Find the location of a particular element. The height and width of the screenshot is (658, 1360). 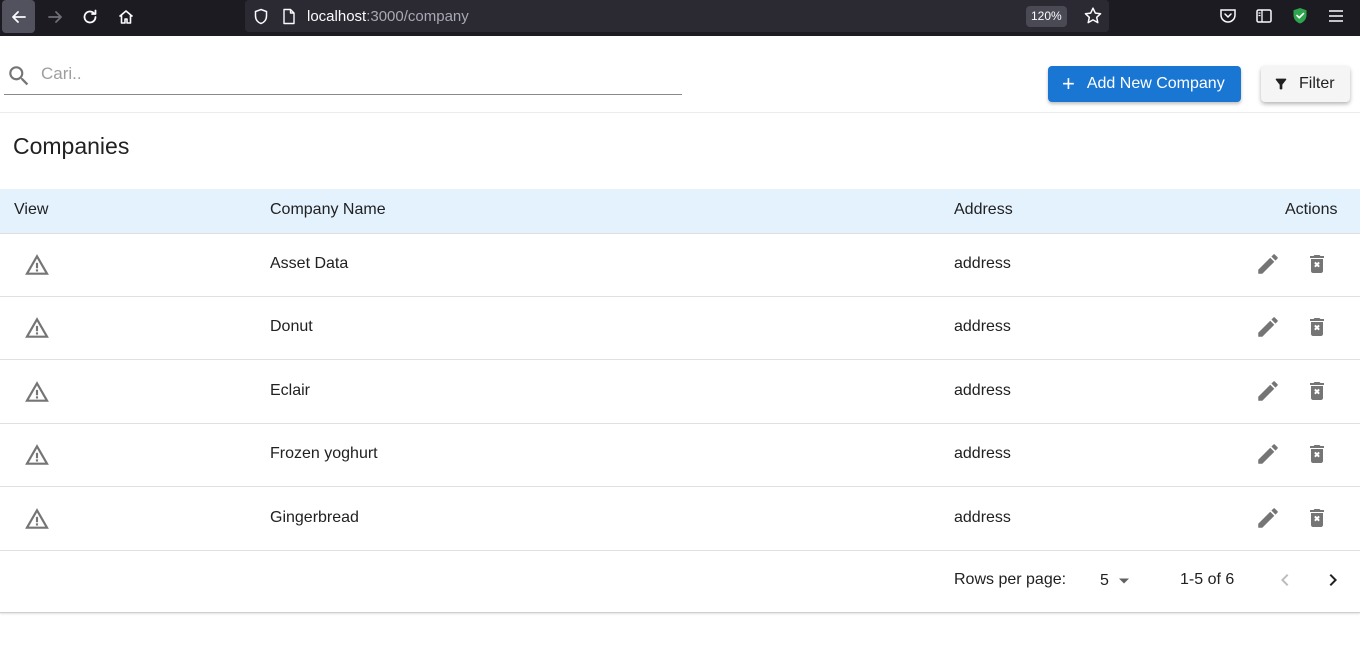

pagination-range: 1-5 of 6 is located at coordinates (1207, 579).